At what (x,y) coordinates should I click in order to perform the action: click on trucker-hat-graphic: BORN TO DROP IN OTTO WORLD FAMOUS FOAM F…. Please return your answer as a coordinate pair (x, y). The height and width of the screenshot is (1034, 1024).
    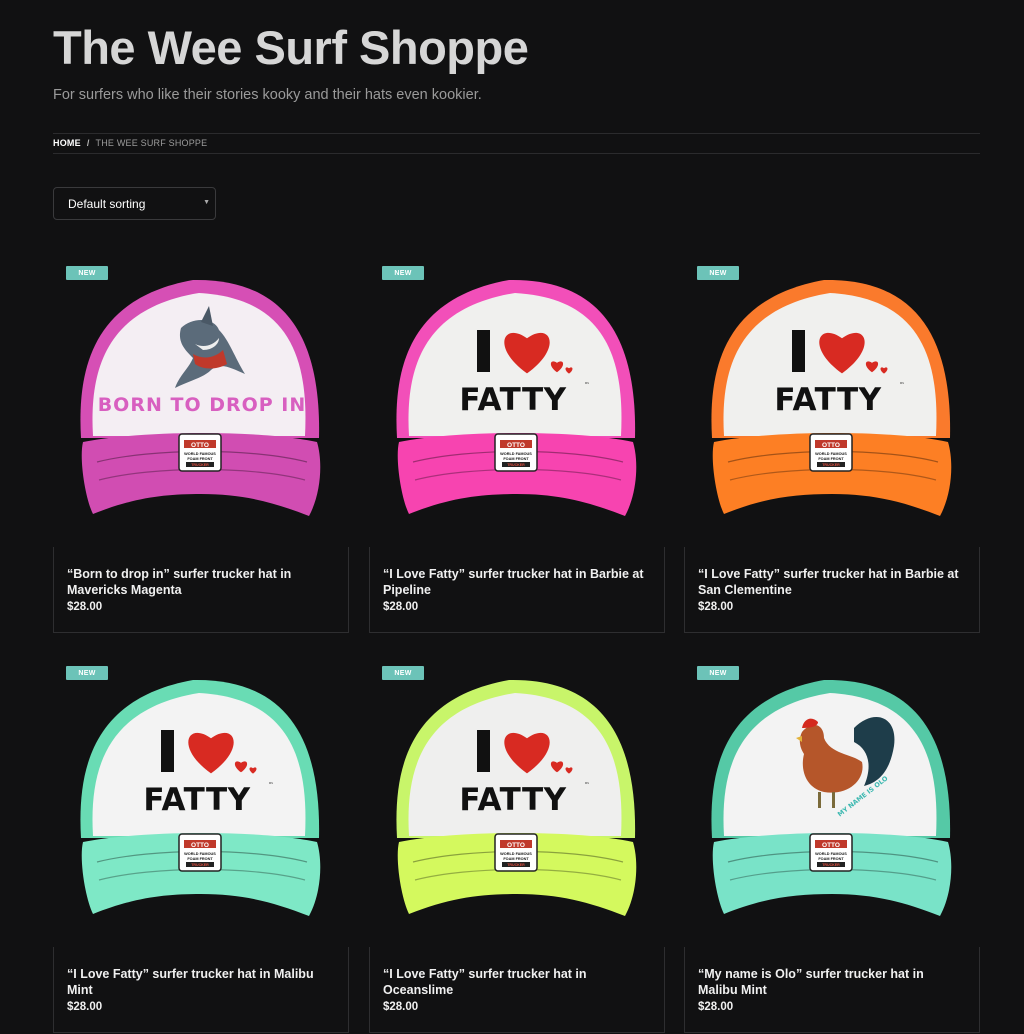
    Looking at the image, I should click on (200, 397).